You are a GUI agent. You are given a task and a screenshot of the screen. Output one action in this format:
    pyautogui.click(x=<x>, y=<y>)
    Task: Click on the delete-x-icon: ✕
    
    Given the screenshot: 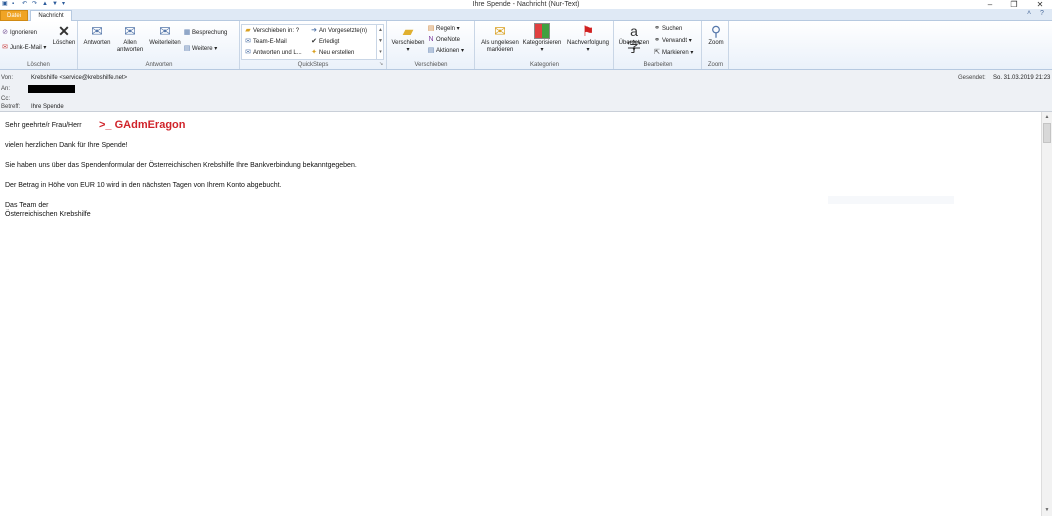 What is the action you would take?
    pyautogui.click(x=64, y=31)
    